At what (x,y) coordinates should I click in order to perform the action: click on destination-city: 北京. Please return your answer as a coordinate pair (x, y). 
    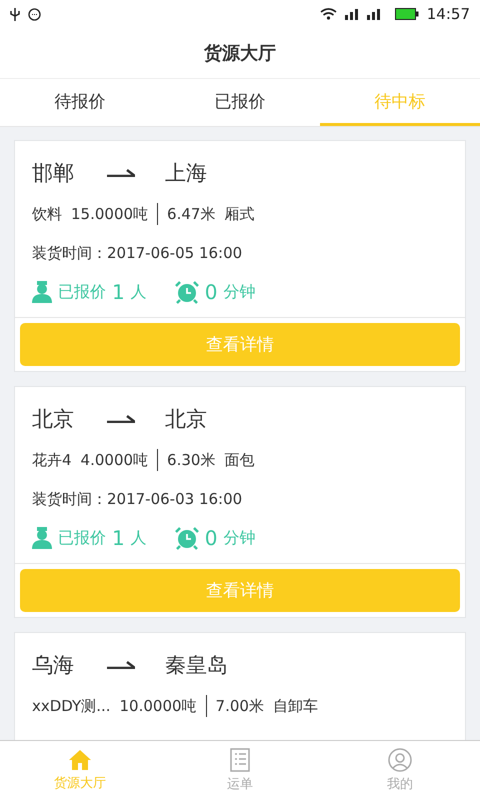
    Looking at the image, I should click on (186, 419).